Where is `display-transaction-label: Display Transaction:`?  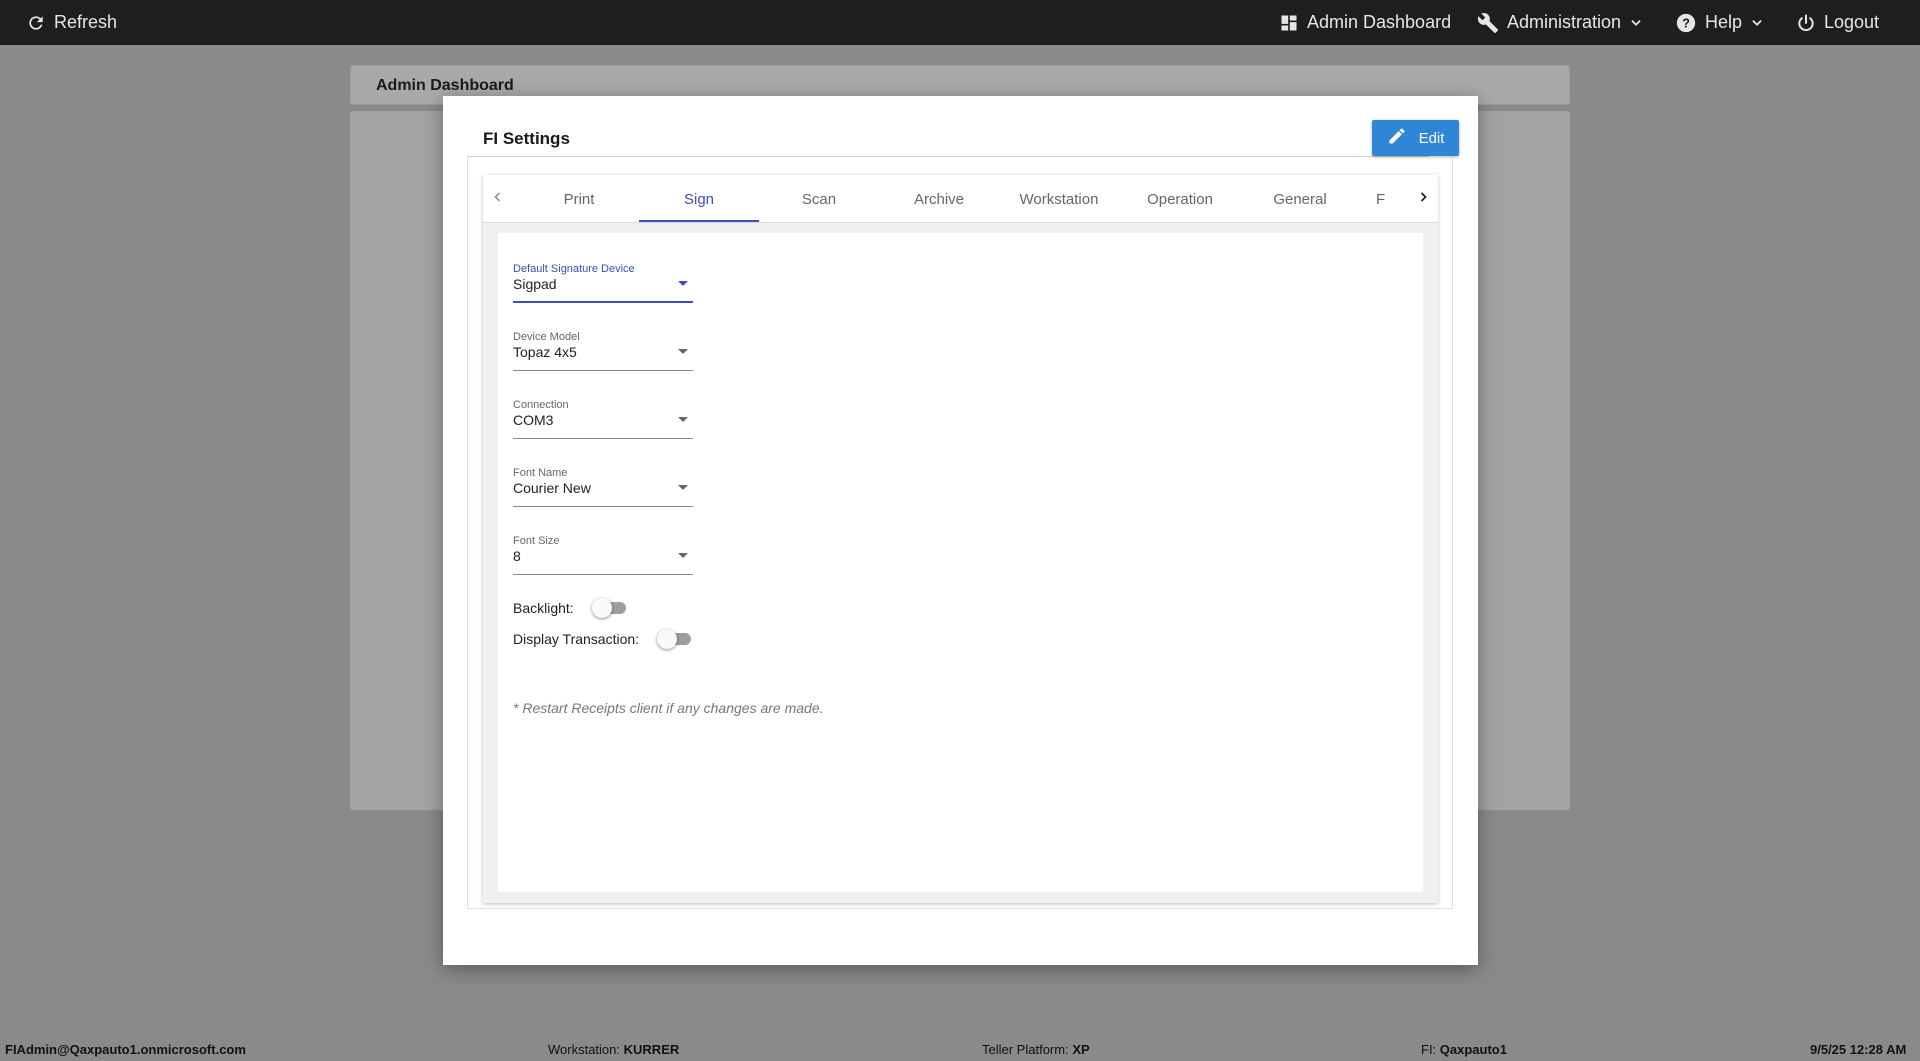
display-transaction-label: Display Transaction: is located at coordinates (576, 639).